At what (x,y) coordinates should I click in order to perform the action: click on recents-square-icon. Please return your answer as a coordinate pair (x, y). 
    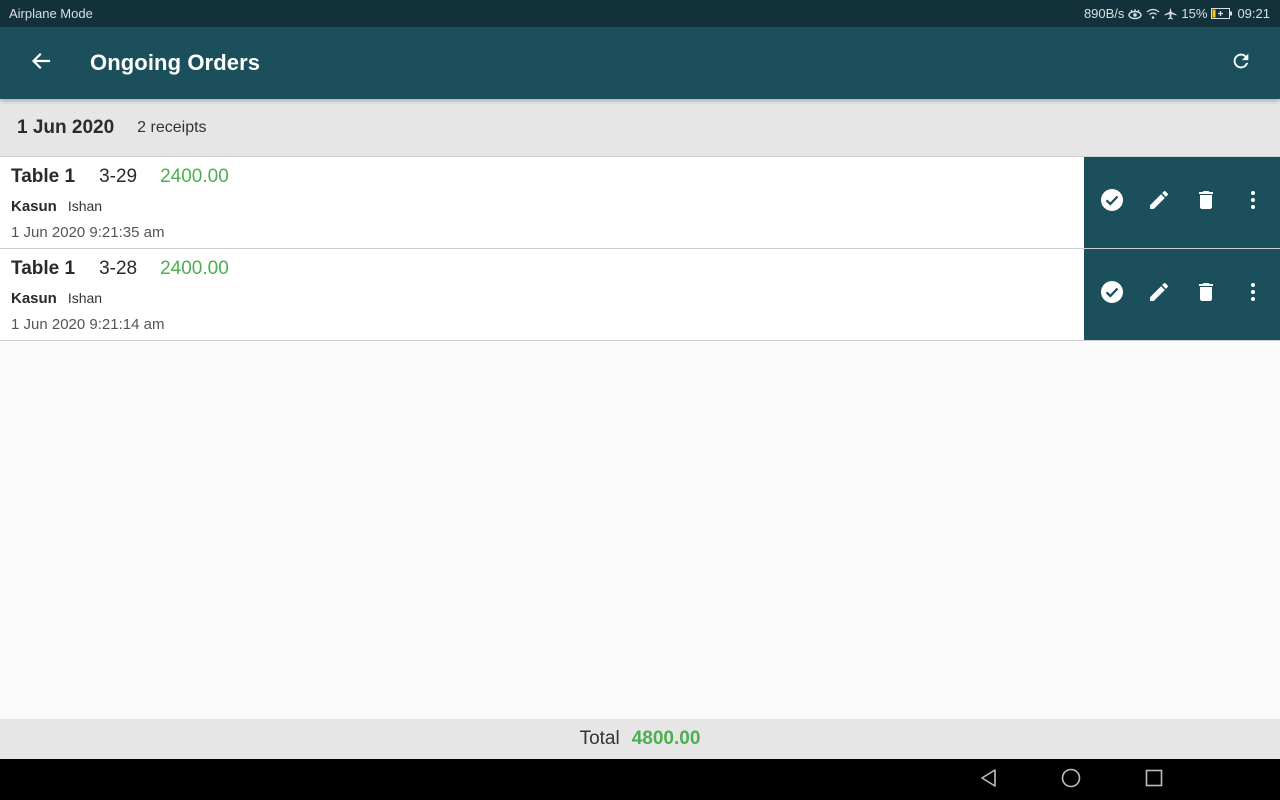
    Looking at the image, I should click on (1154, 780).